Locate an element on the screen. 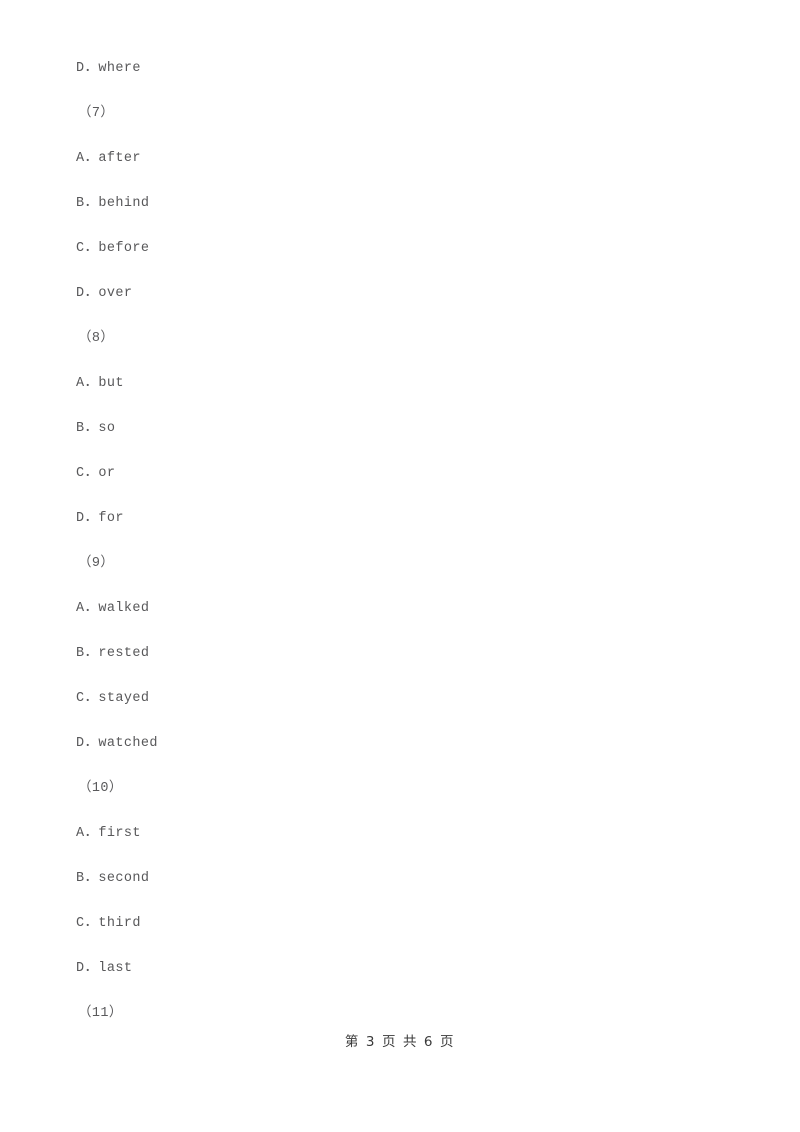 The width and height of the screenshot is (800, 1132). answer-option: C．or is located at coordinates (96, 473).